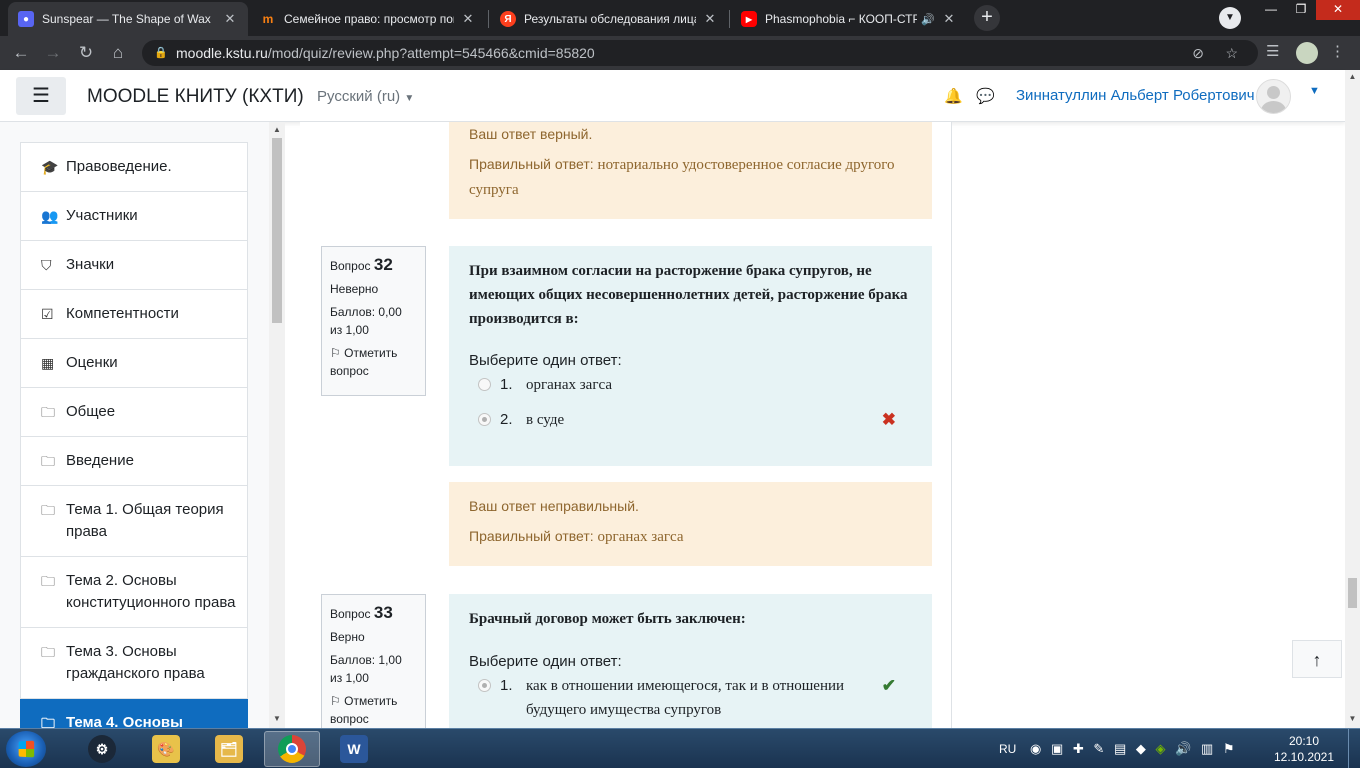 The height and width of the screenshot is (768, 1360). What do you see at coordinates (1207, 748) in the screenshot?
I see `network-icon: ▥` at bounding box center [1207, 748].